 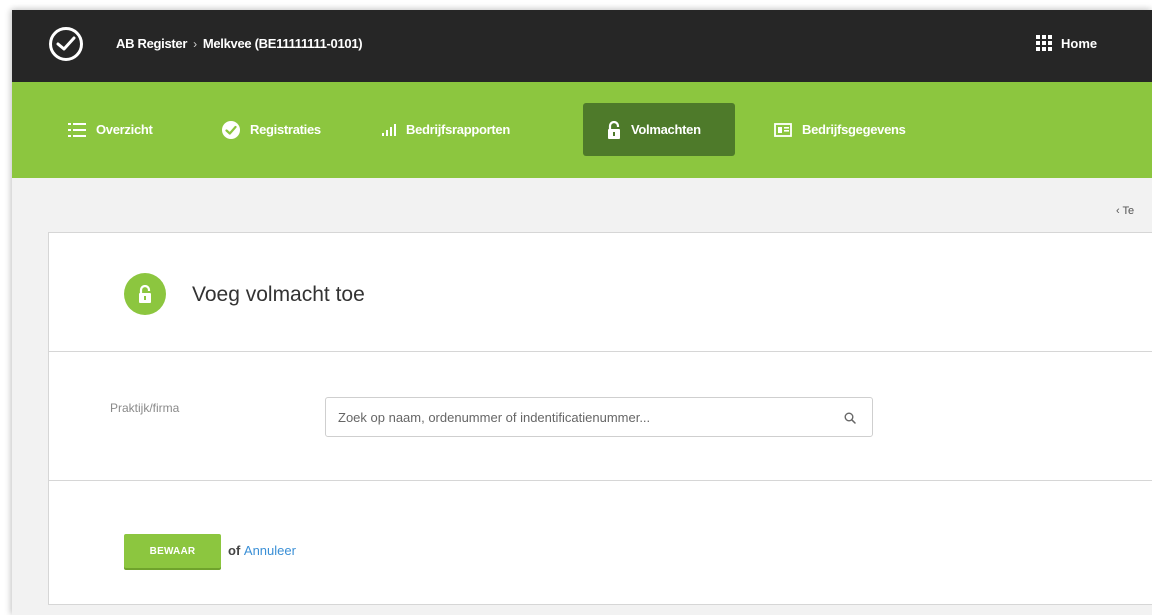 What do you see at coordinates (614, 129) in the screenshot?
I see `lock-icon` at bounding box center [614, 129].